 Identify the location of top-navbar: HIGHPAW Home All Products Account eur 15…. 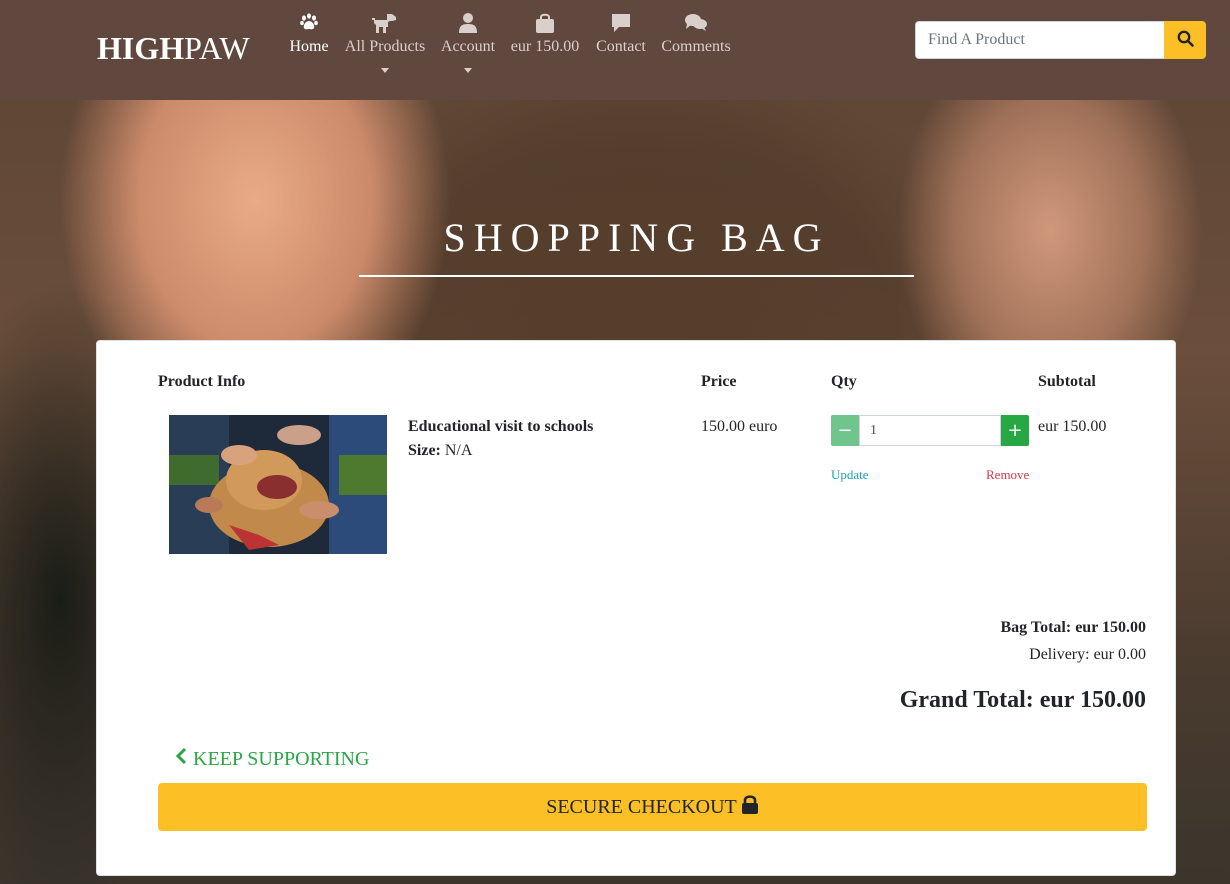
(615, 50).